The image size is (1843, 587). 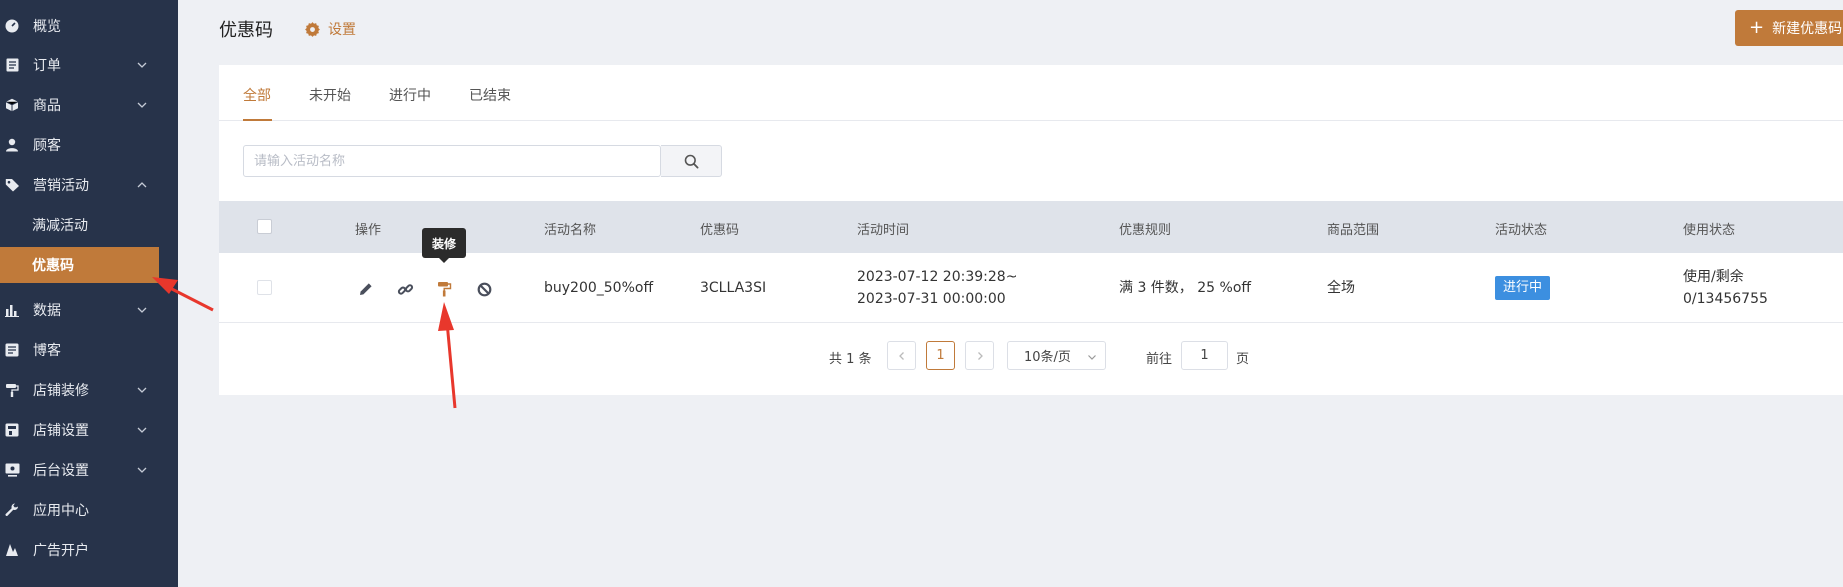 What do you see at coordinates (257, 120) in the screenshot?
I see `tab-active-indicator` at bounding box center [257, 120].